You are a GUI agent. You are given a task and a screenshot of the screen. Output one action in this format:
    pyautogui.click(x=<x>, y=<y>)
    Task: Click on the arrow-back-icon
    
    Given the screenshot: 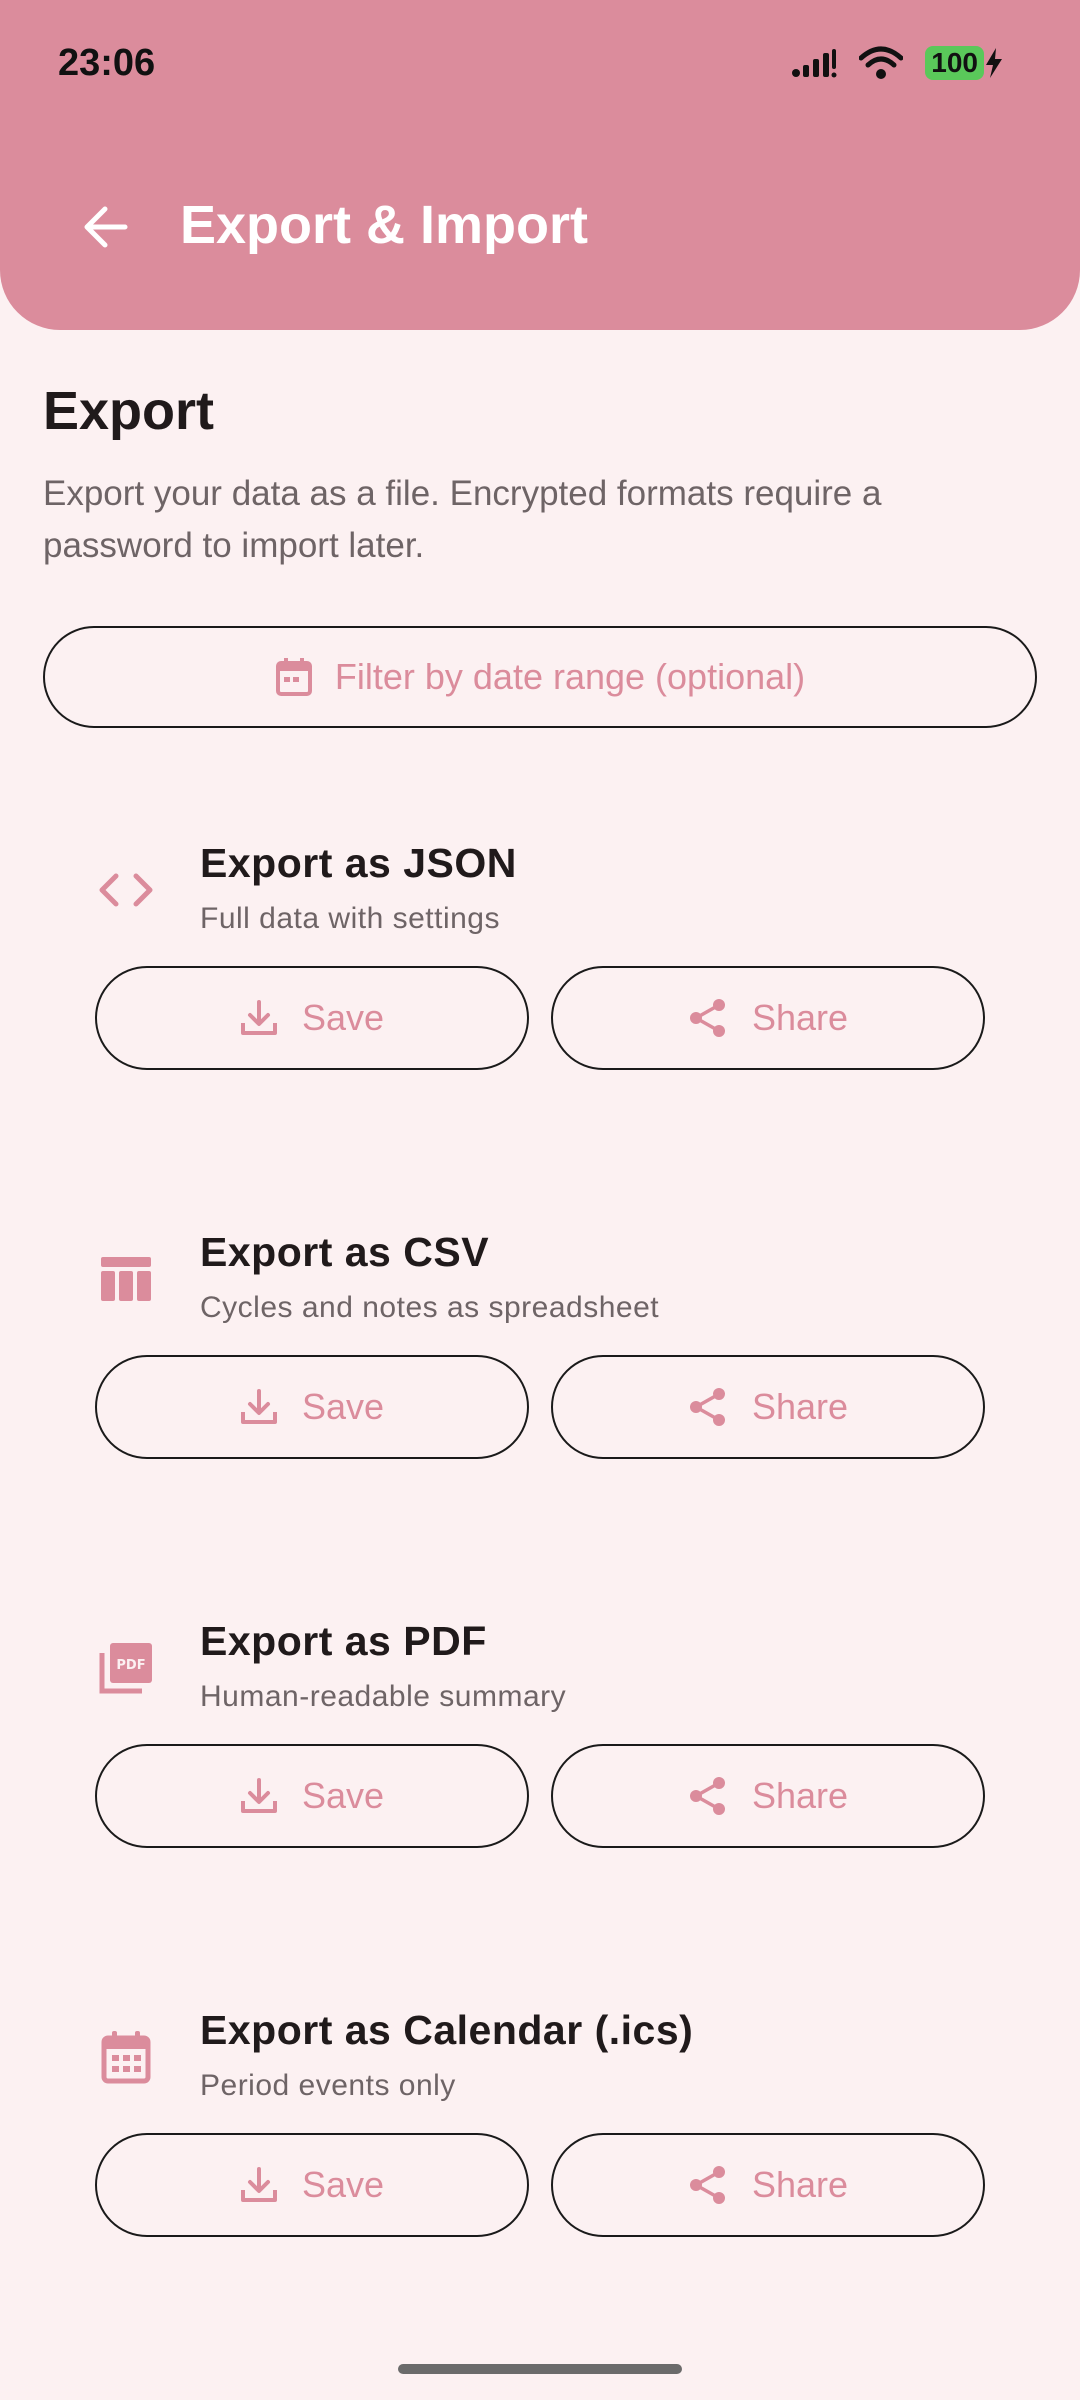 What is the action you would take?
    pyautogui.click(x=106, y=227)
    